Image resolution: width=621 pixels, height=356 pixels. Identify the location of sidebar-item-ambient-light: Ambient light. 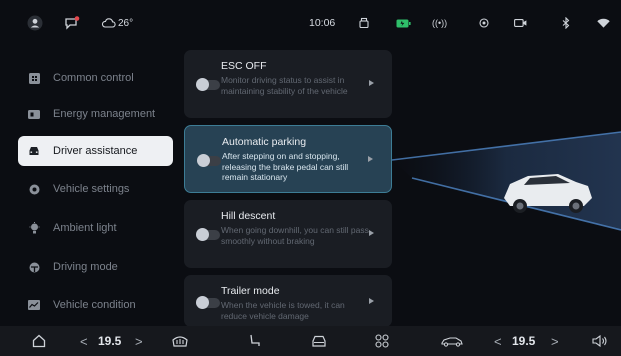
(95, 228).